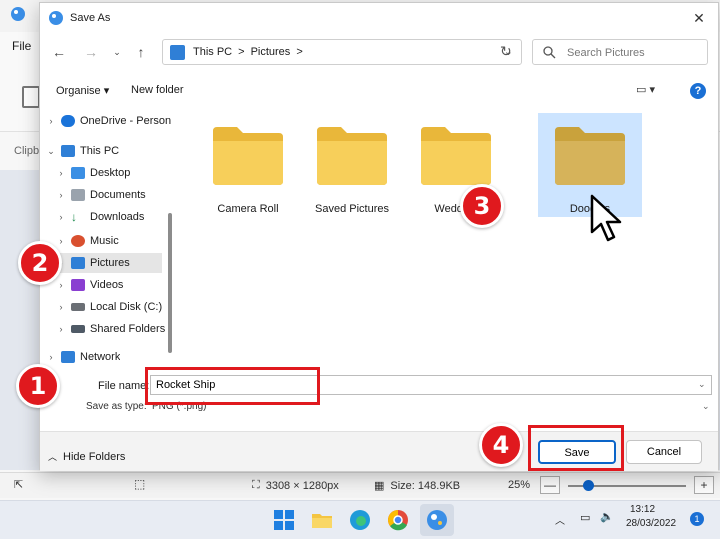  I want to click on clipboard-group-label: Clipb, so click(27, 151).